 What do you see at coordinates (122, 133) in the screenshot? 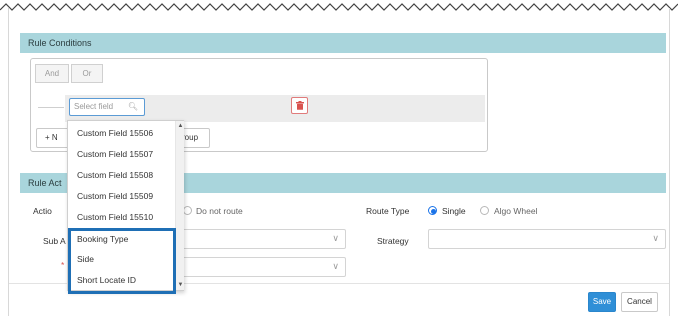
I see `dropdown-item: Custom Field 15506` at bounding box center [122, 133].